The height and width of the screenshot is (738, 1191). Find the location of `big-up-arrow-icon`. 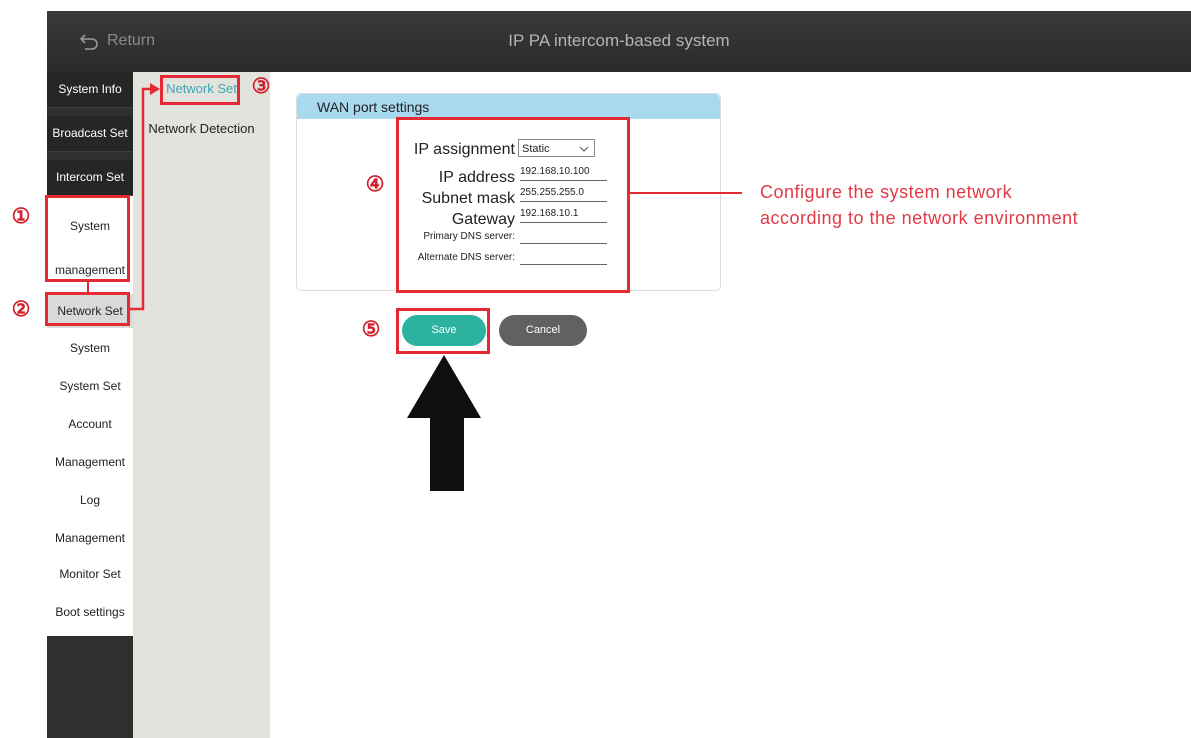

big-up-arrow-icon is located at coordinates (444, 423).